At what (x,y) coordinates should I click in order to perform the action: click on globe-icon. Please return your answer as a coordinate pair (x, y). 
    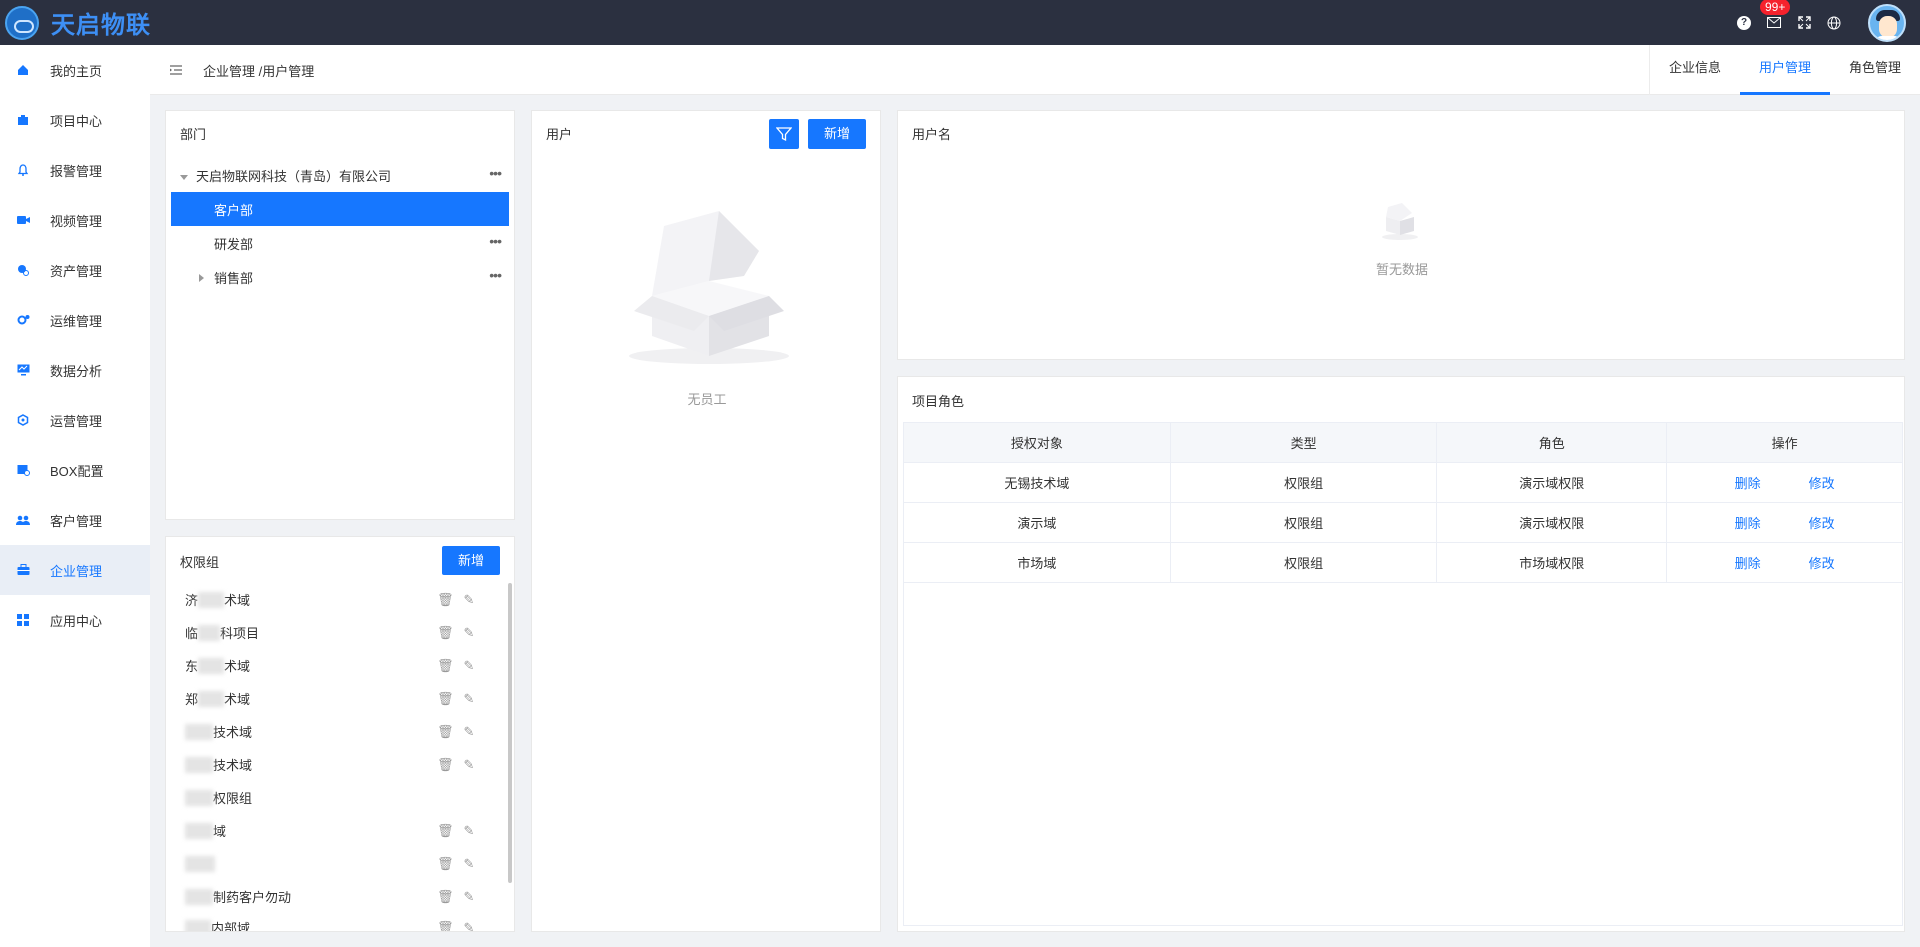
    Looking at the image, I should click on (1834, 23).